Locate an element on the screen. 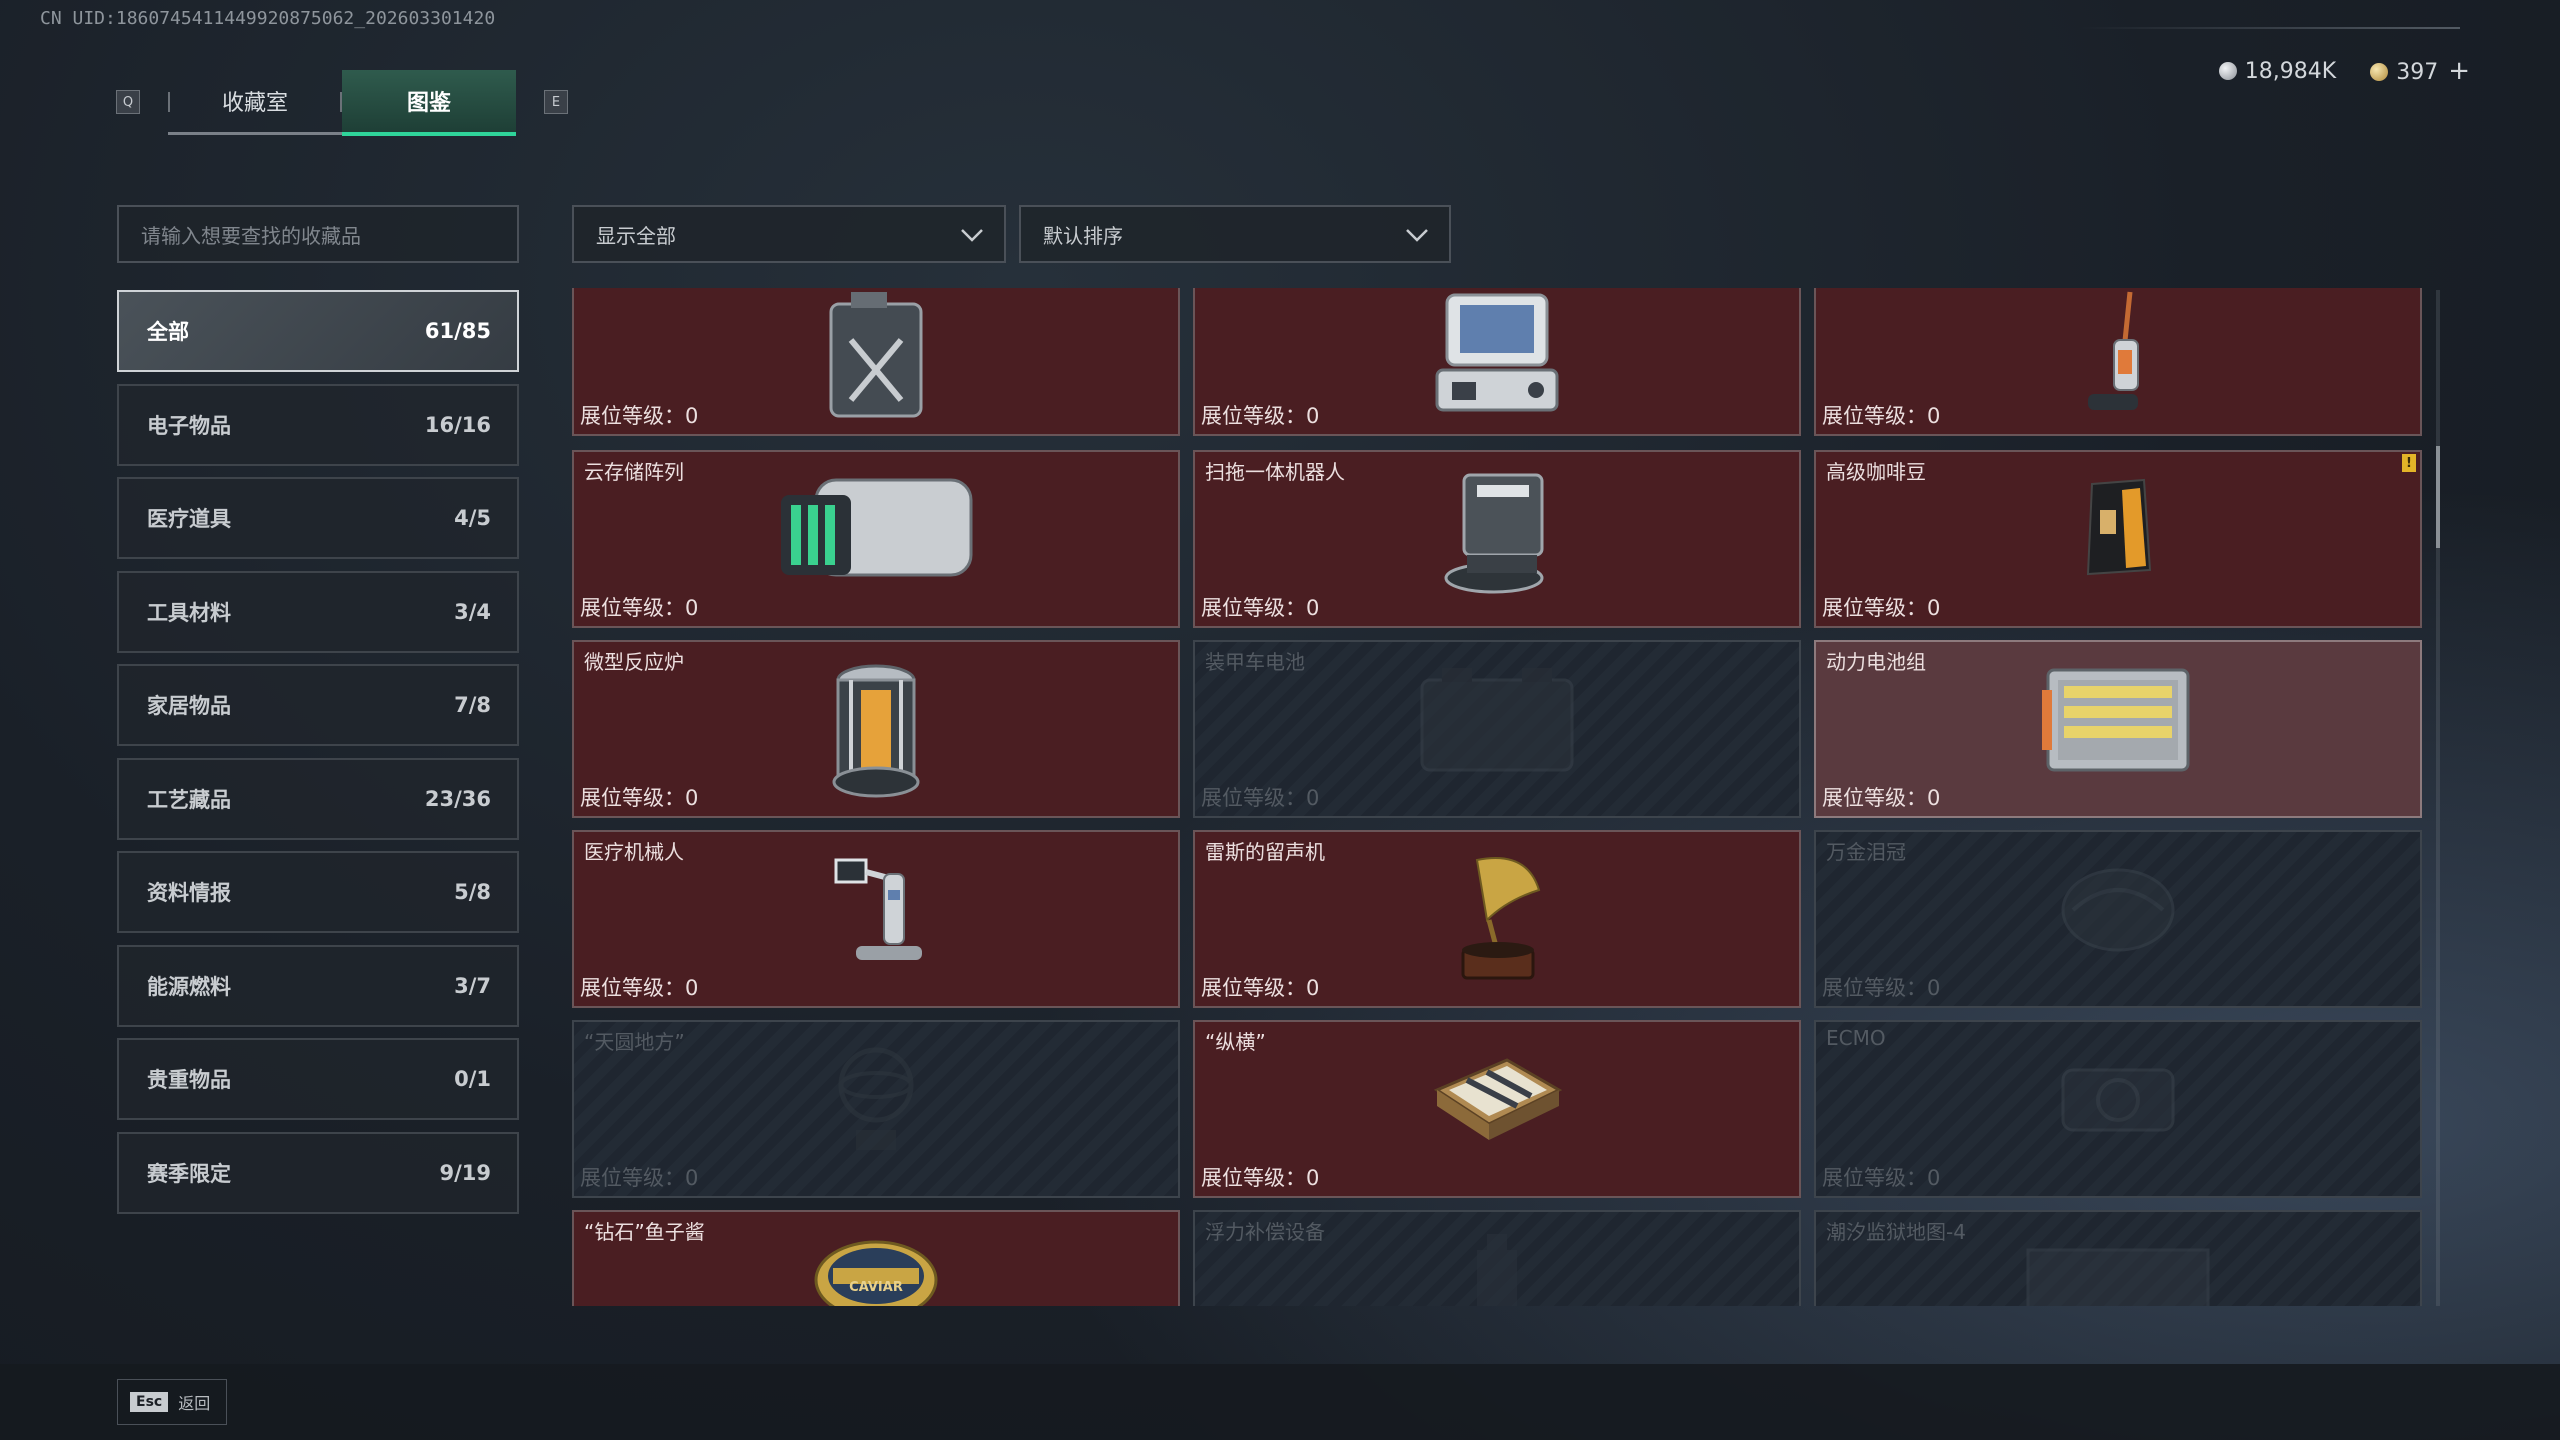 This screenshot has height=1440, width=2560. category-item: 医疗道具 4/5 is located at coordinates (318, 518).